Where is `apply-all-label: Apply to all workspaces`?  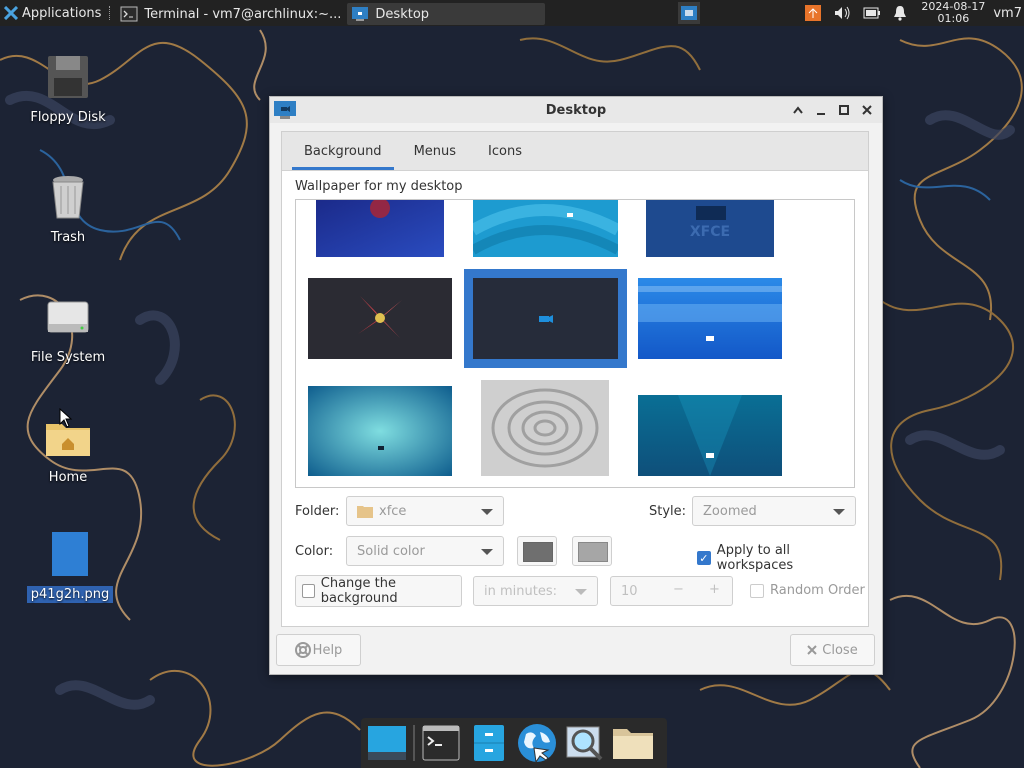
apply-all-label: Apply to all workspaces is located at coordinates (755, 558).